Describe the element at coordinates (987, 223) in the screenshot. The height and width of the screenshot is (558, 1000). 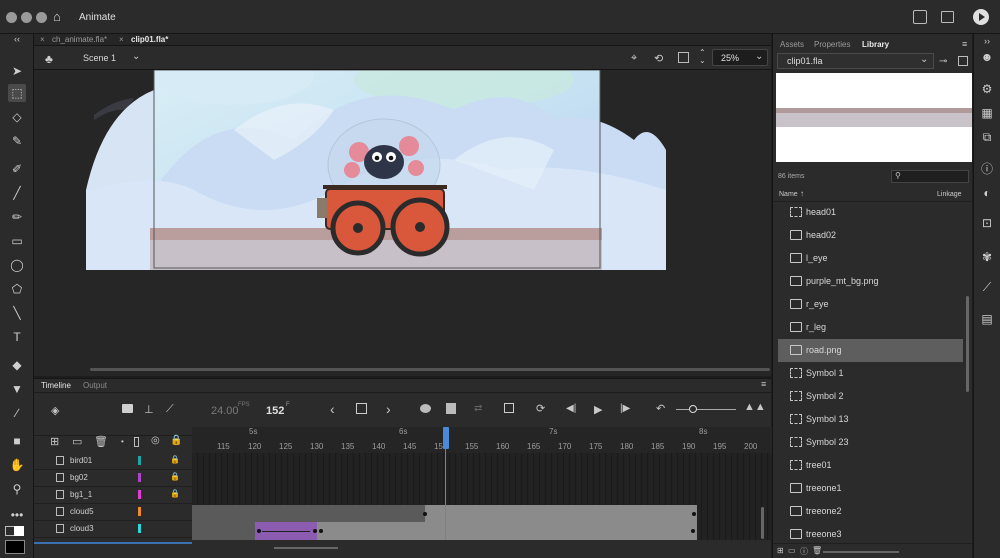
I see `library-icon: ⊡` at that location.